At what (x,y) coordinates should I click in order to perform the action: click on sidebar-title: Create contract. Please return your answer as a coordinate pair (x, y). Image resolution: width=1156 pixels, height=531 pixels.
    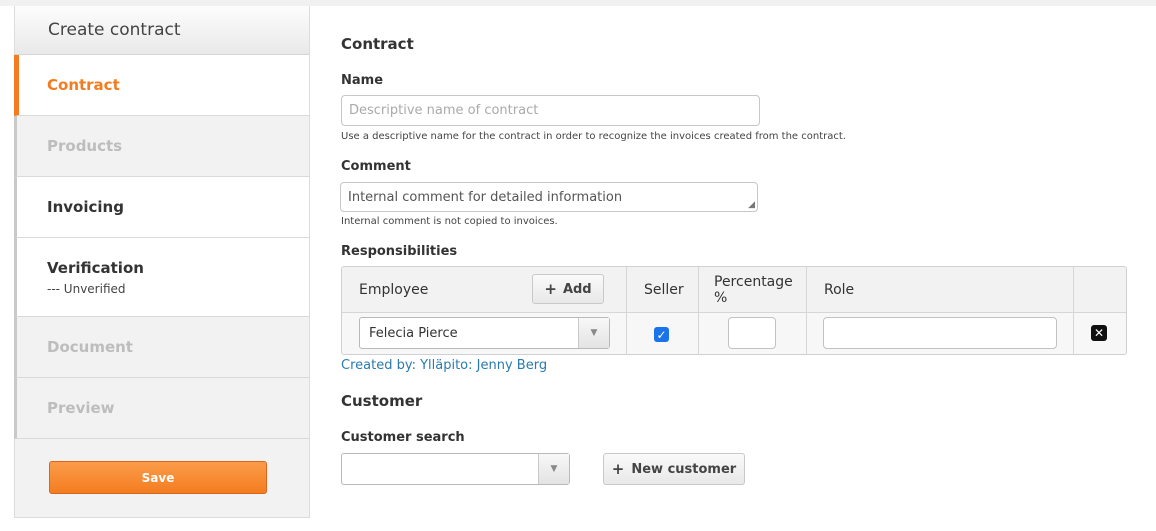
    Looking at the image, I should click on (162, 30).